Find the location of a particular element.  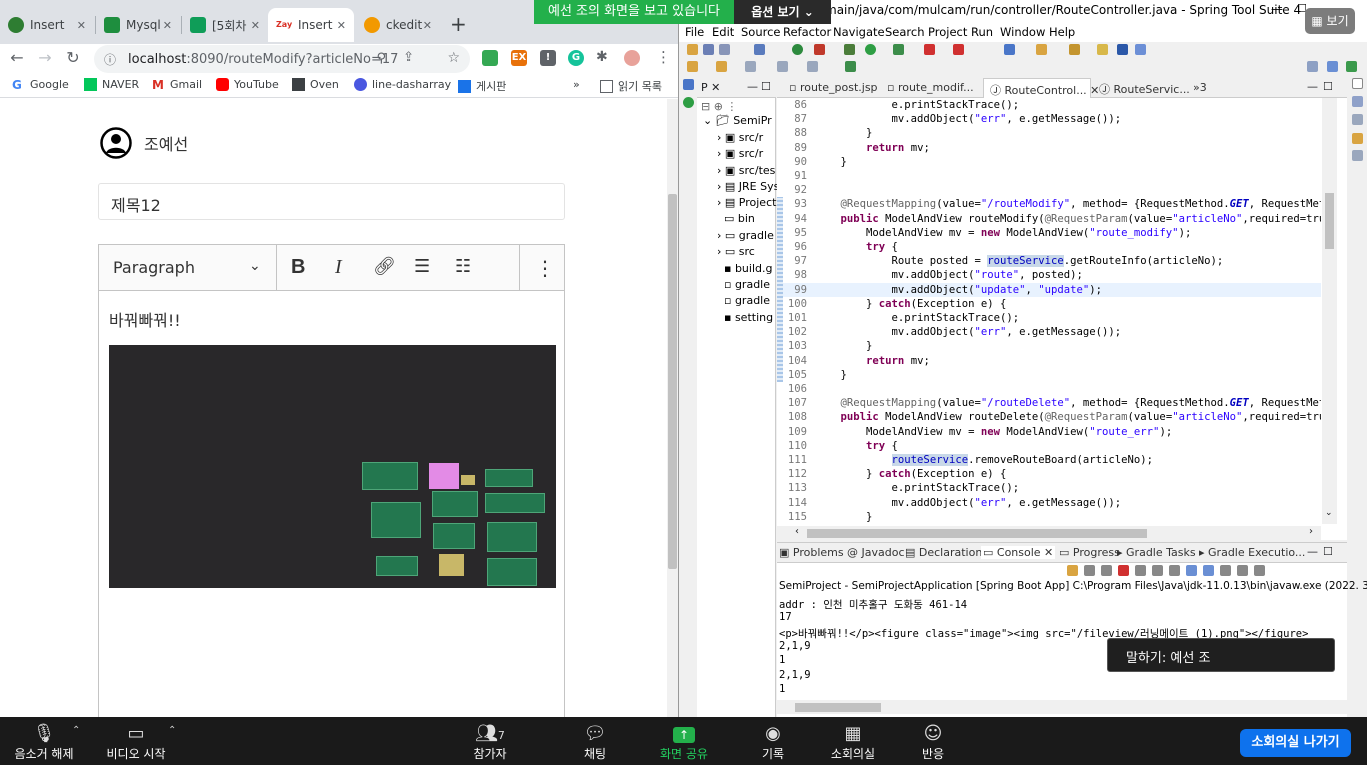

code-horizontal-scrollbar: ‹ › is located at coordinates (1049, 533).